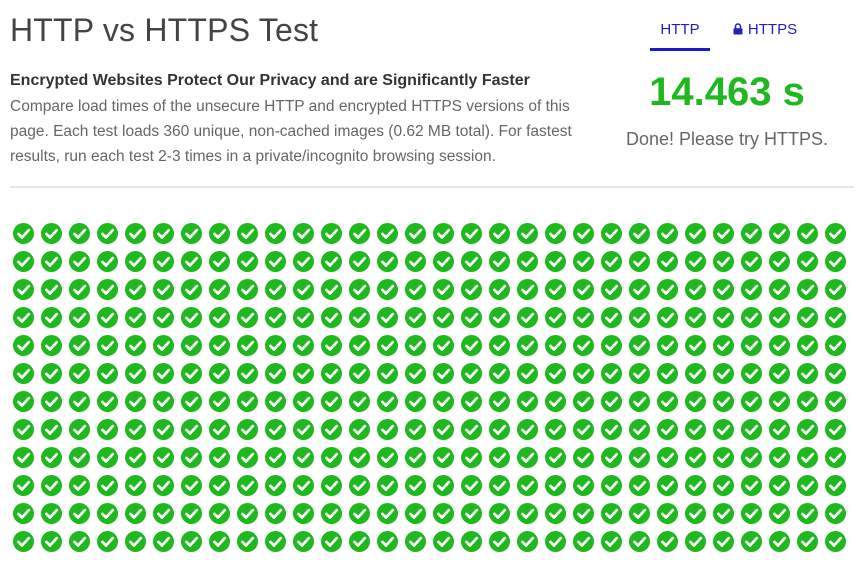 This screenshot has width=866, height=573. I want to click on protocol-tabs: HTTP HTTPS, so click(755, 35).